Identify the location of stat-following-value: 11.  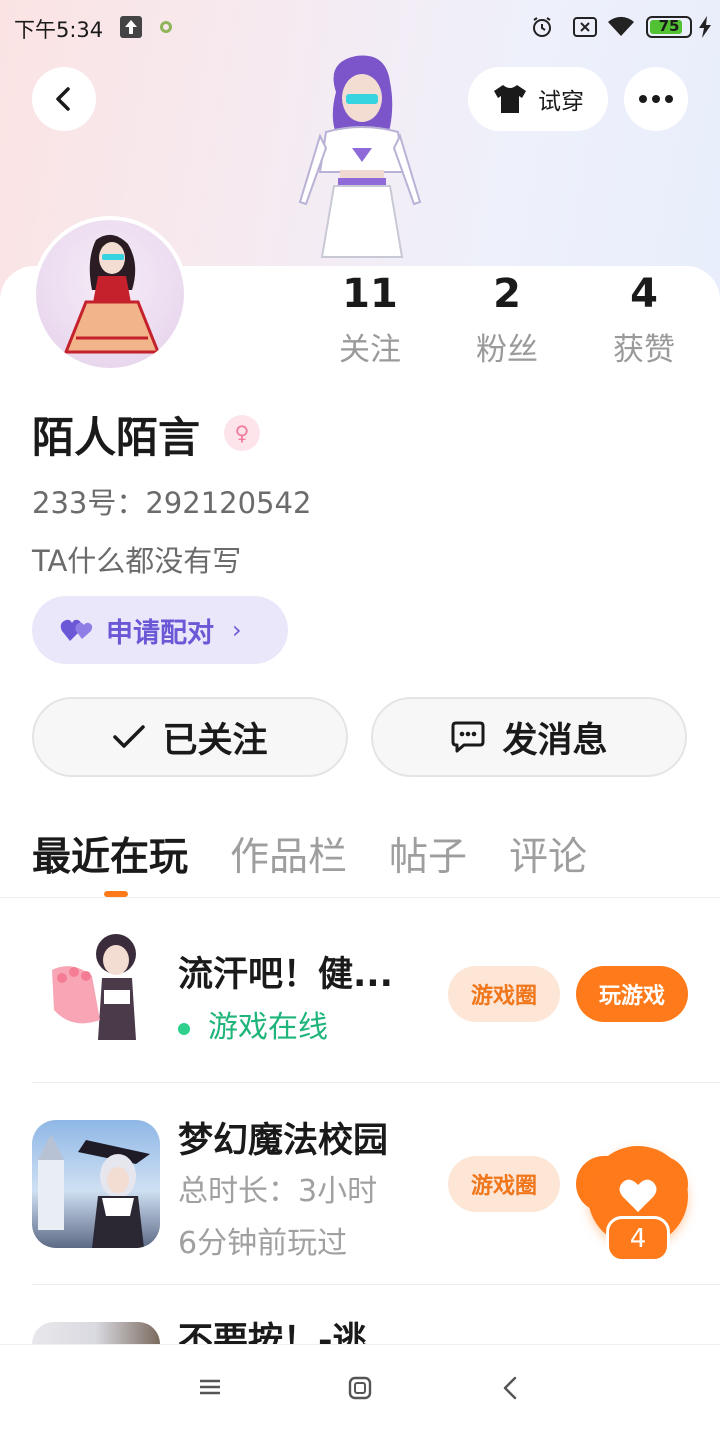
(370, 294).